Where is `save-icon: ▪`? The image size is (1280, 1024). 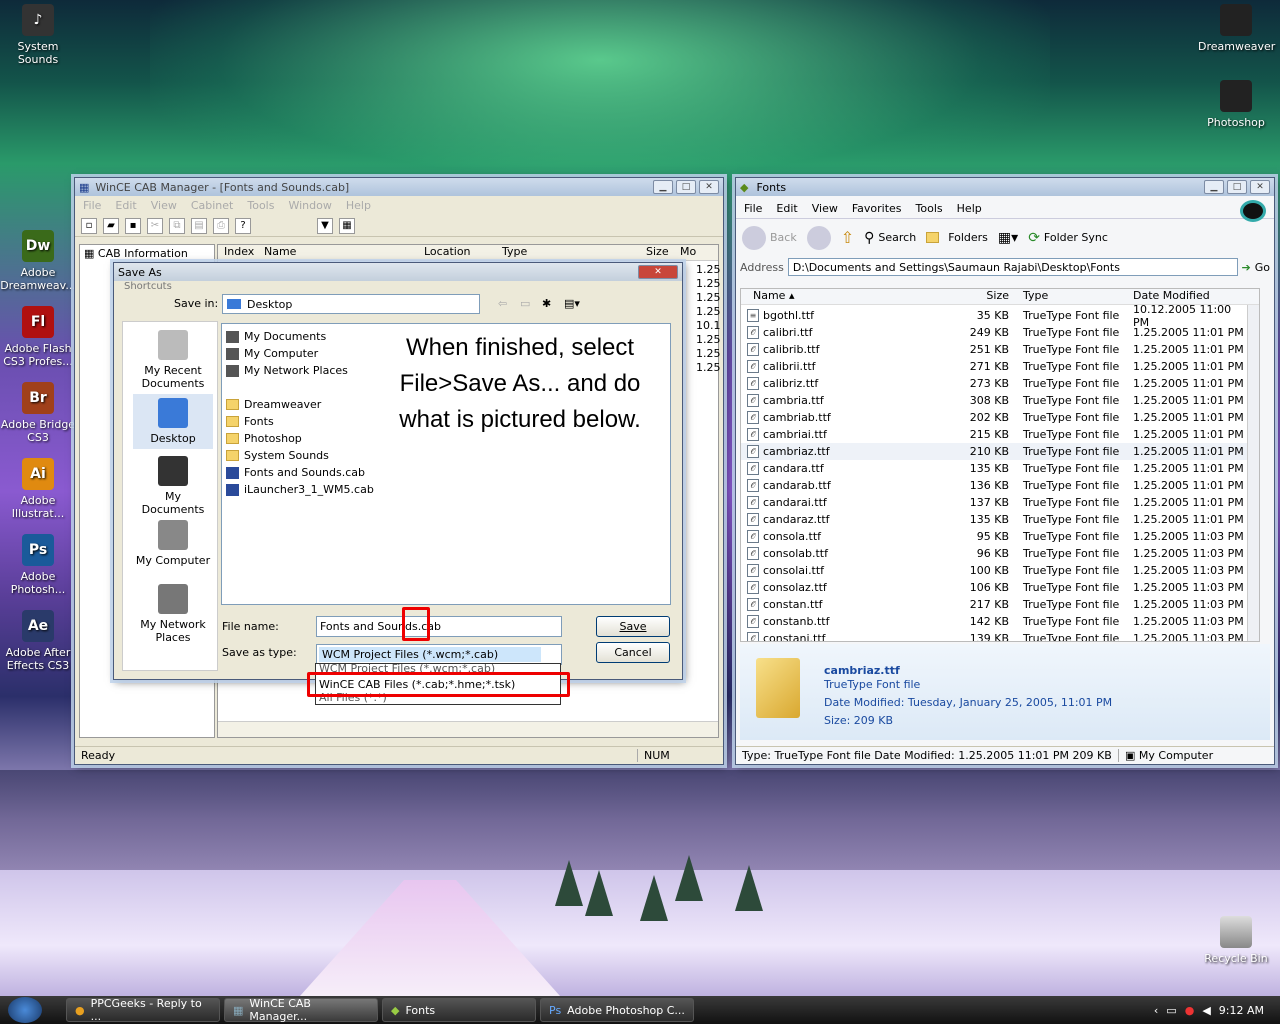 save-icon: ▪ is located at coordinates (133, 225).